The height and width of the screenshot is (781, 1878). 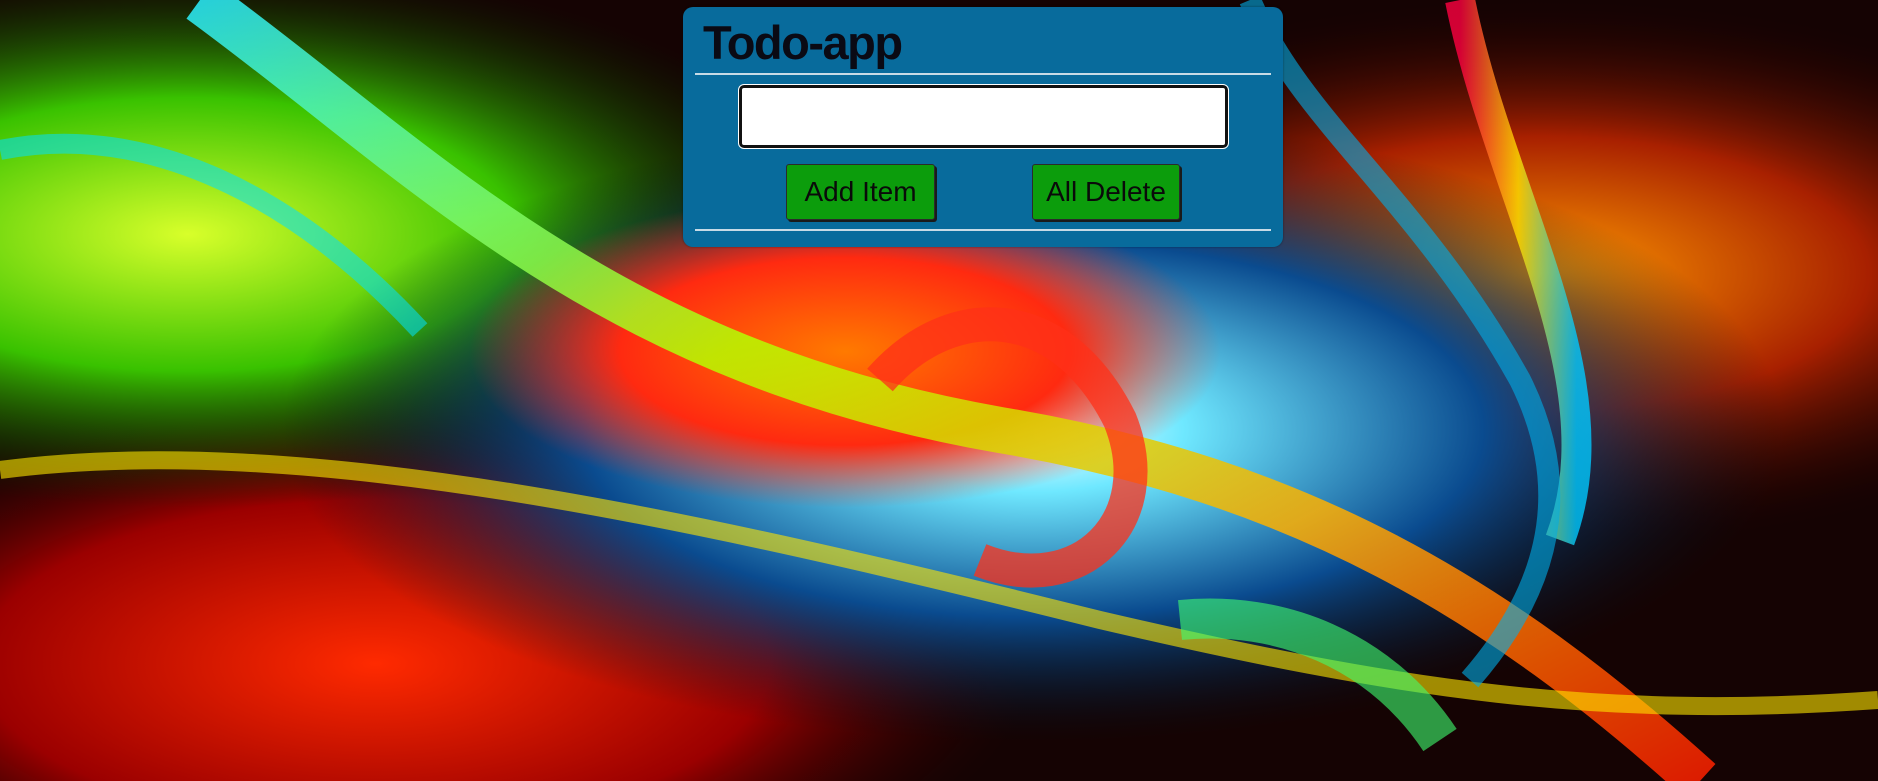 What do you see at coordinates (1106, 192) in the screenshot?
I see `all-delete-button: All Delete` at bounding box center [1106, 192].